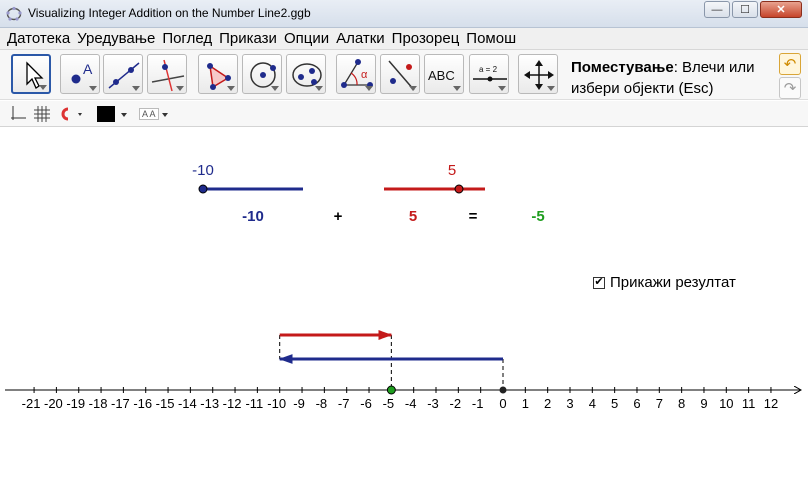 The image size is (808, 493). I want to click on menu-options: Опции, so click(306, 38).